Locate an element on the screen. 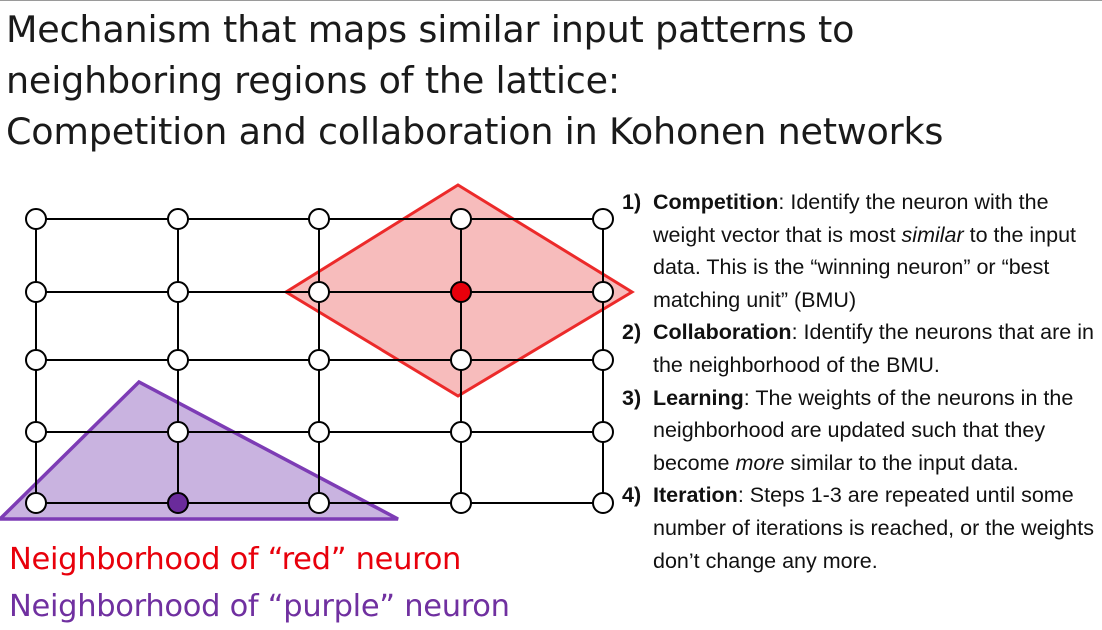 The image size is (1102, 630). step-emphasis: similar is located at coordinates (932, 234).